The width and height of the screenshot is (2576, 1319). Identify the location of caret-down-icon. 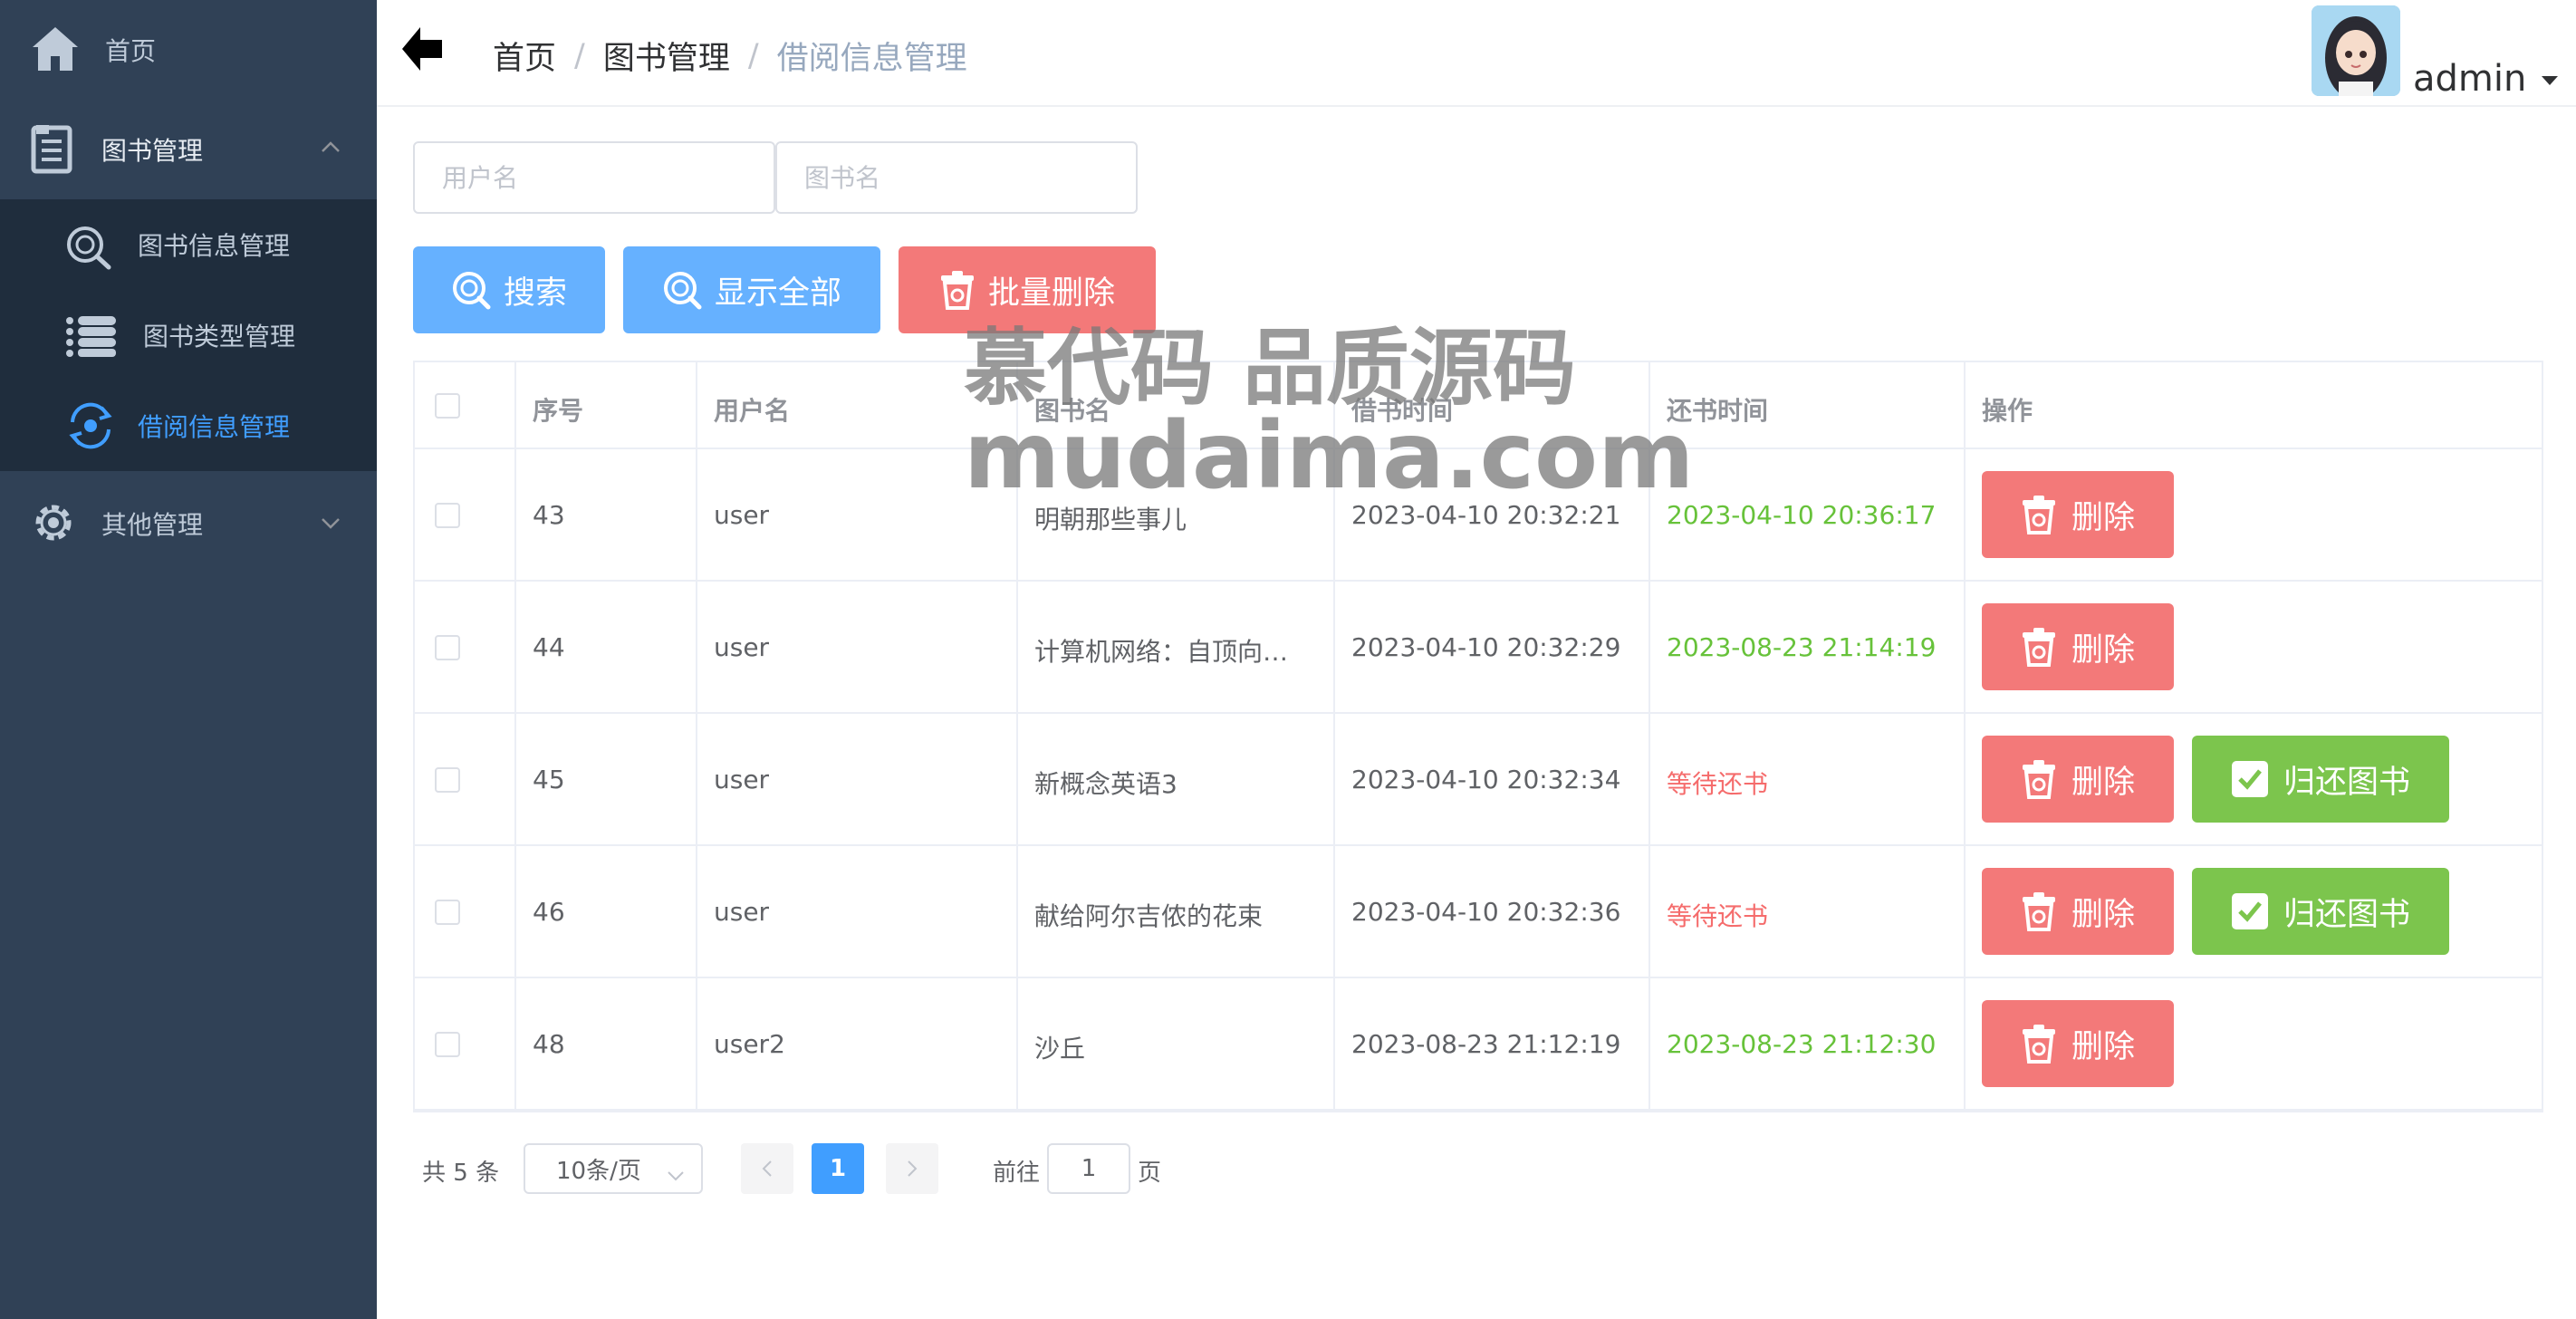
(2550, 81).